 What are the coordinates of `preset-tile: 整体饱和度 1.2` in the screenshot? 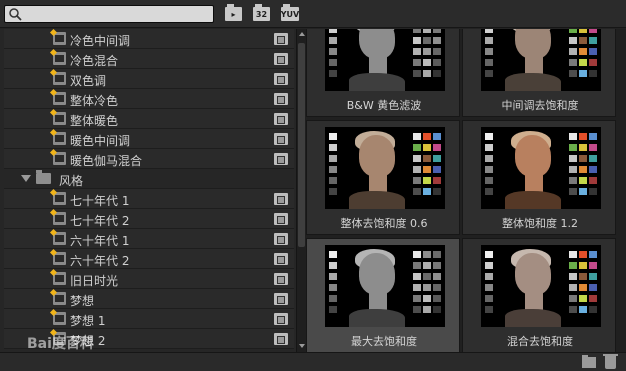 It's located at (539, 177).